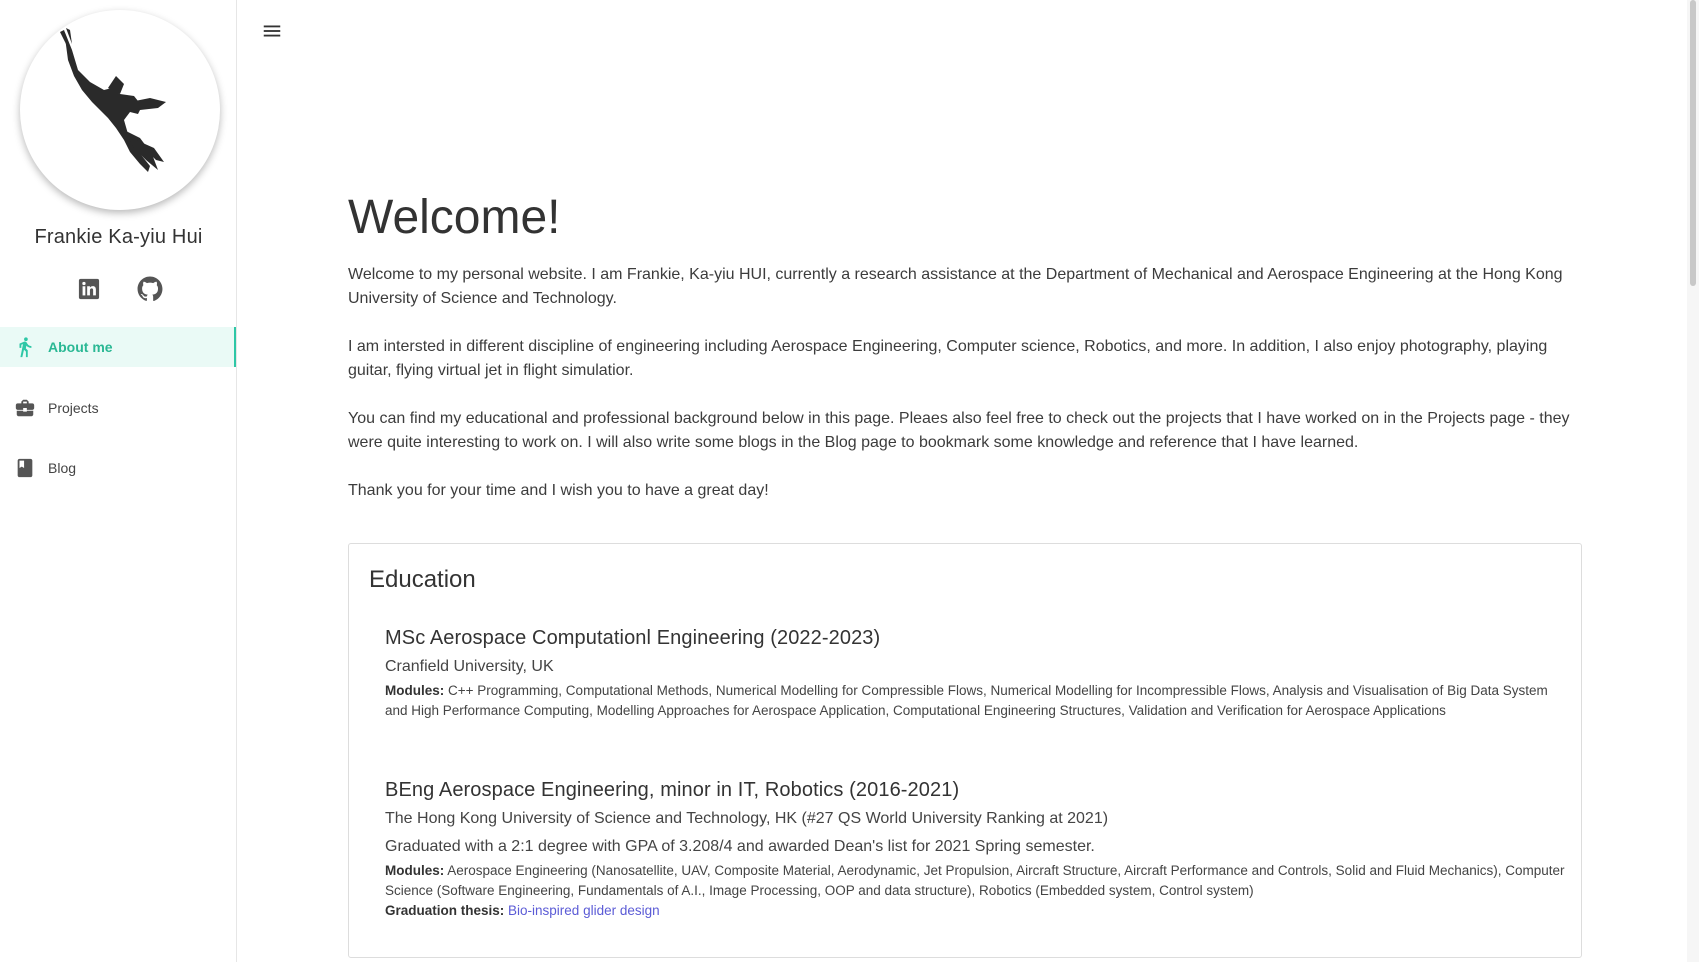 This screenshot has height=962, width=1699. I want to click on school-name: Cranfield University, UK, so click(469, 666).